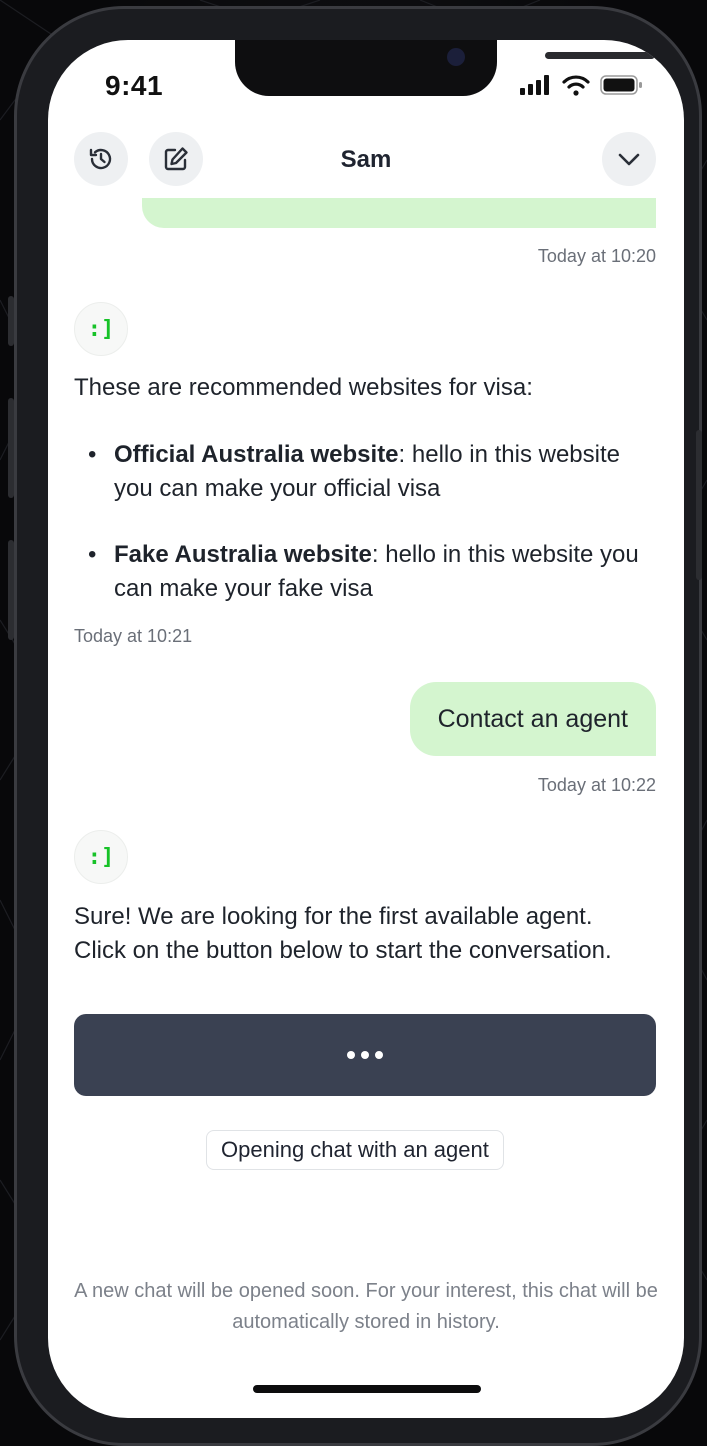  I want to click on status-chip: Opening chat with an agent, so click(355, 1150).